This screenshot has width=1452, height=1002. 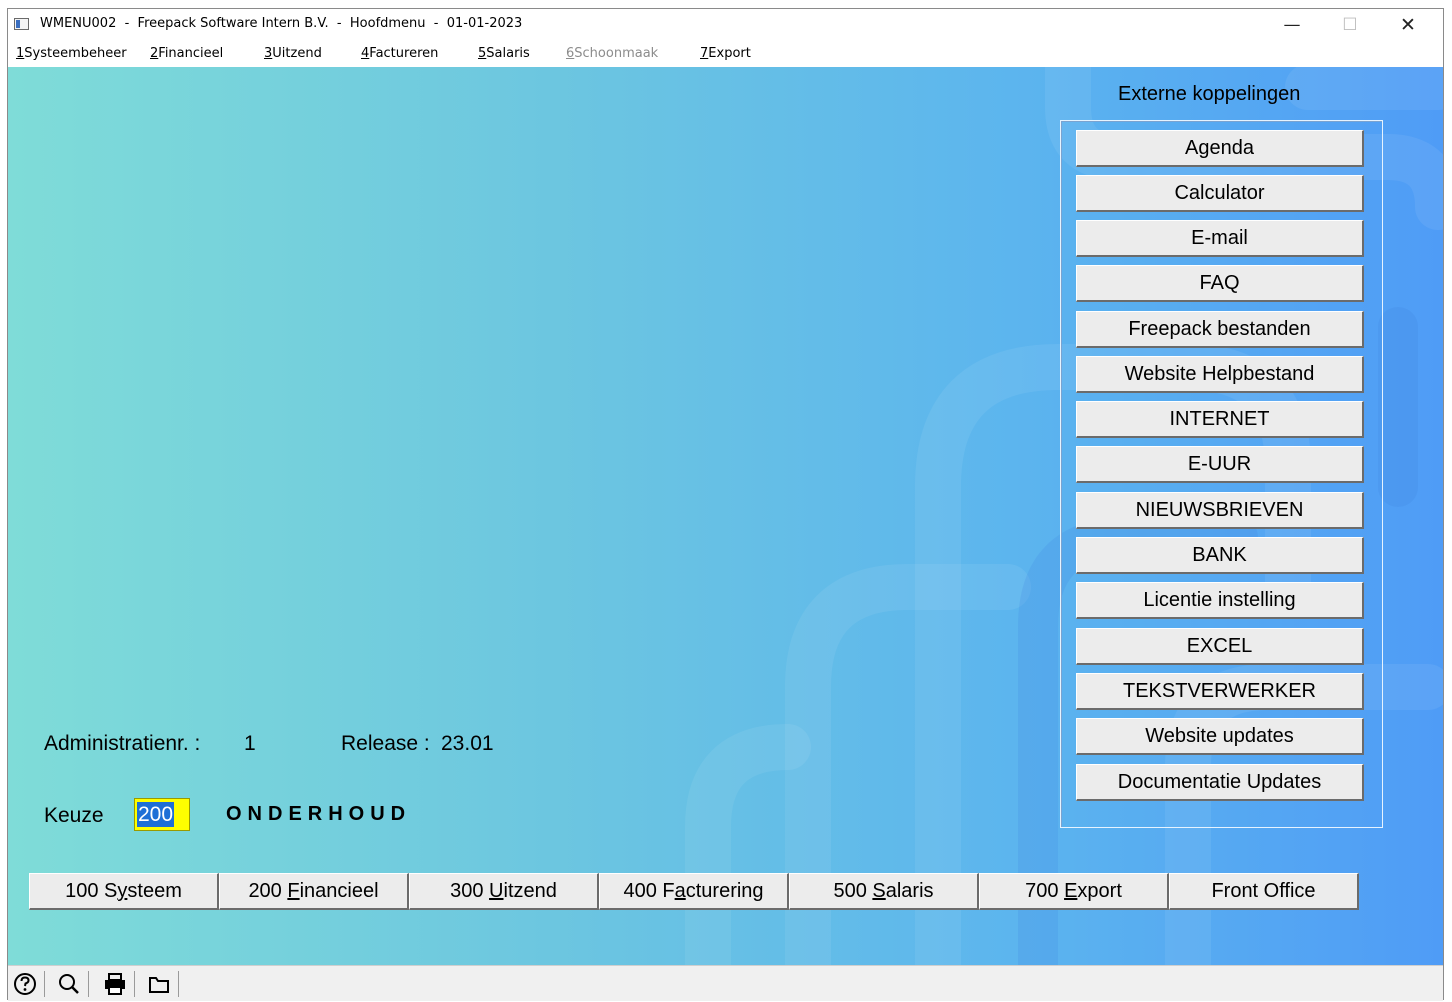 What do you see at coordinates (504, 891) in the screenshot?
I see `uitzend-button: 300 Uitzend` at bounding box center [504, 891].